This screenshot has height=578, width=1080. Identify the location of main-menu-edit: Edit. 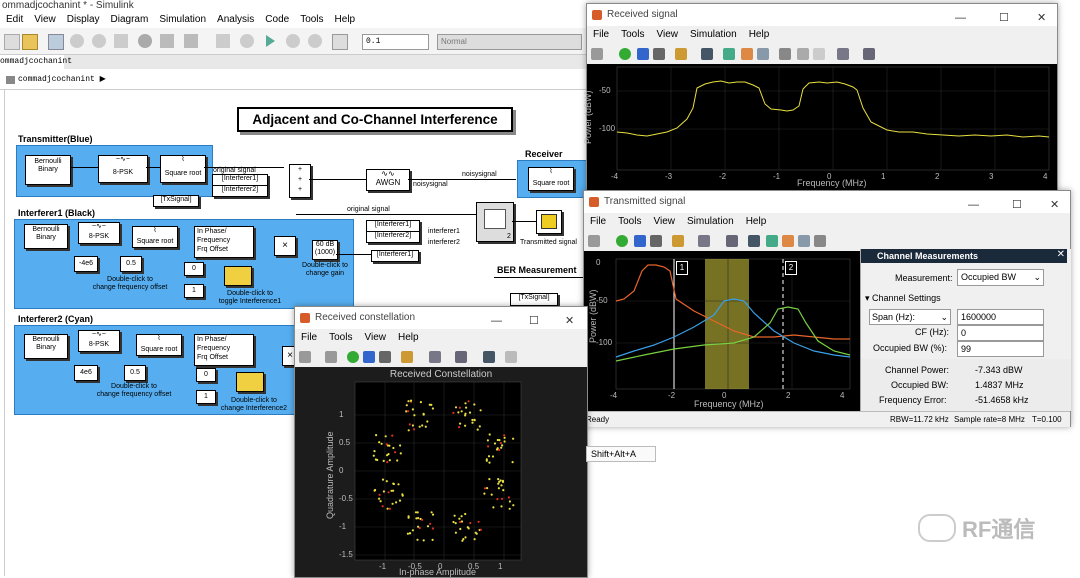
(14, 20).